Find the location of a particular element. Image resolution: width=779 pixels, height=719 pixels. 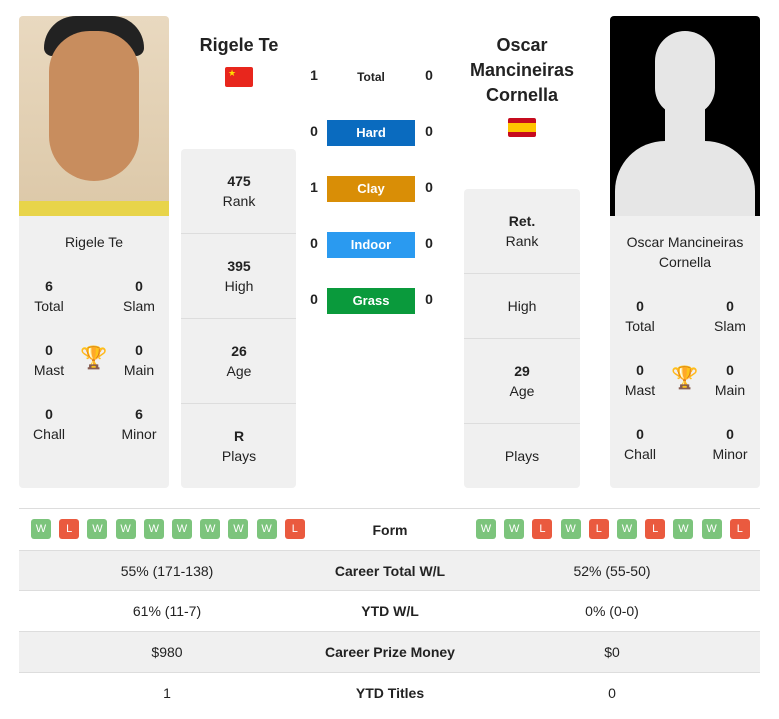

player2-mast: 0 is located at coordinates (640, 370).